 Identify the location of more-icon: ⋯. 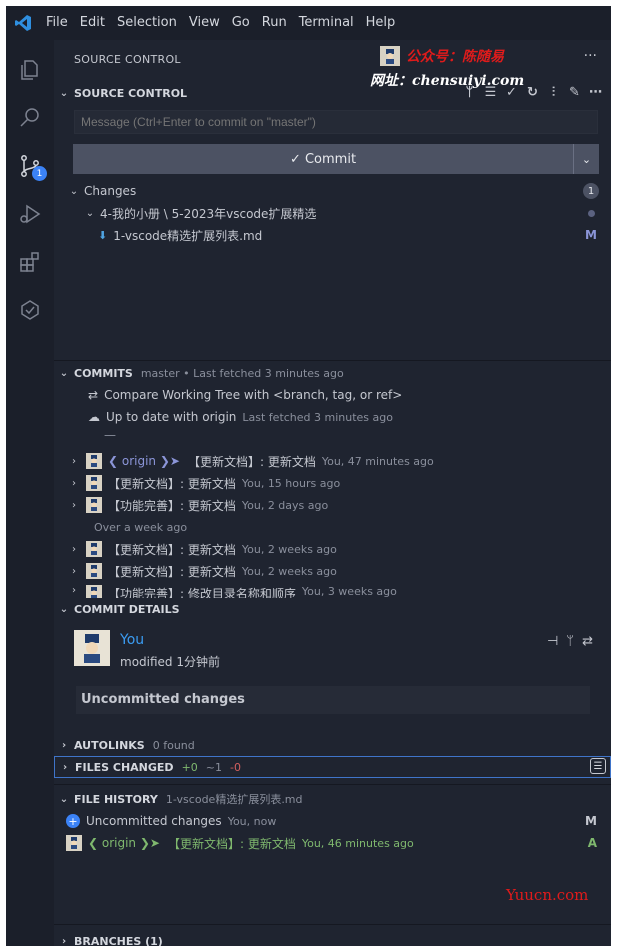
(595, 92).